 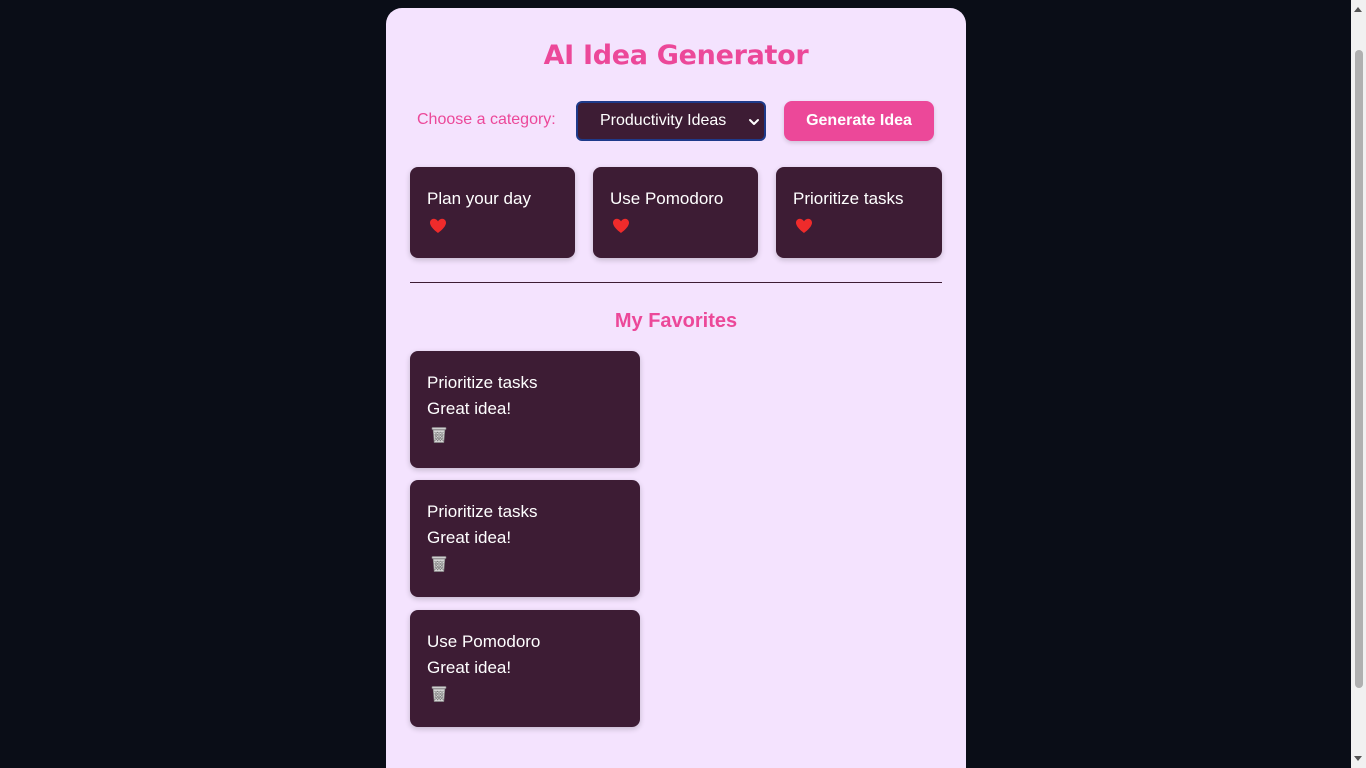 I want to click on generate-idea-button: Generate Idea, so click(x=859, y=121).